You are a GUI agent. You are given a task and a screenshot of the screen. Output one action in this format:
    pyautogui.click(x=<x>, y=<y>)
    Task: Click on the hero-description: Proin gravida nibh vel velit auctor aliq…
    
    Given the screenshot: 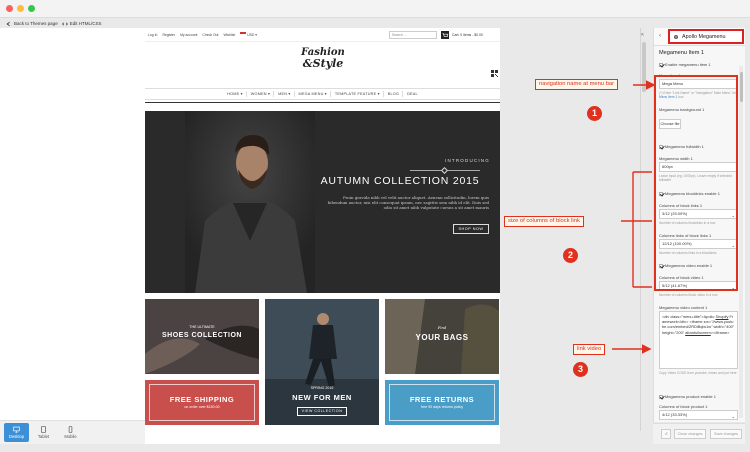 What is the action you would take?
    pyautogui.click(x=408, y=203)
    